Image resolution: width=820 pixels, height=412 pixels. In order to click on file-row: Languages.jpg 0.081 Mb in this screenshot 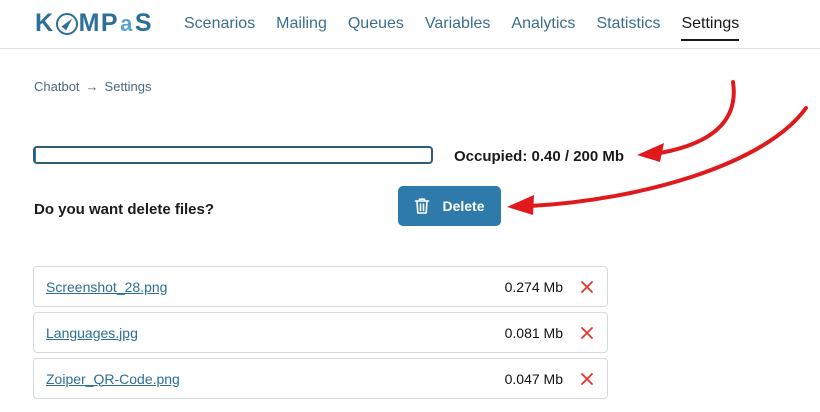, I will do `click(320, 332)`.